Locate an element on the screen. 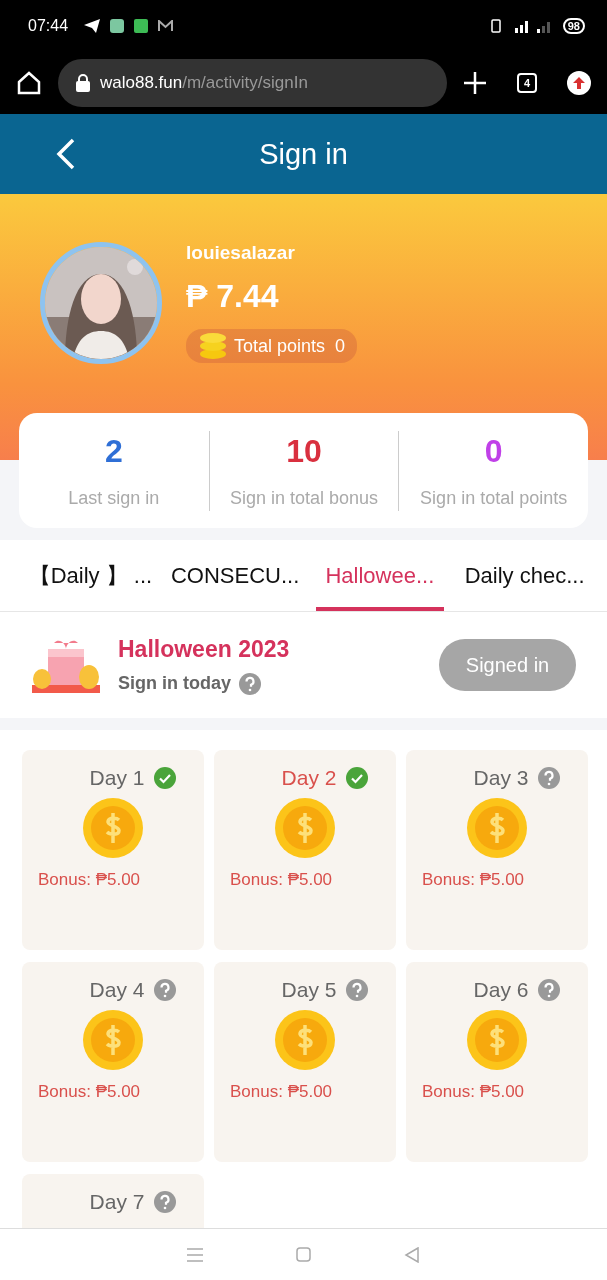 The height and width of the screenshot is (1280, 607). vibrate-icon is located at coordinates (495, 26).